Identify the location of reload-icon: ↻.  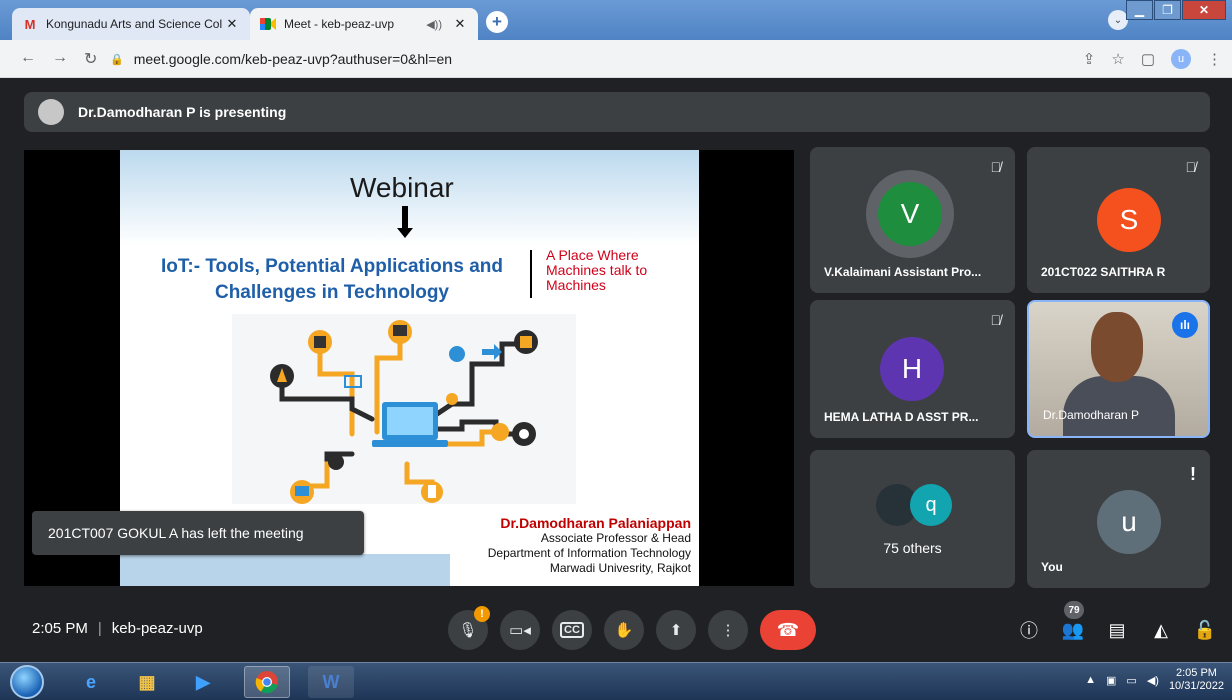
(90, 59).